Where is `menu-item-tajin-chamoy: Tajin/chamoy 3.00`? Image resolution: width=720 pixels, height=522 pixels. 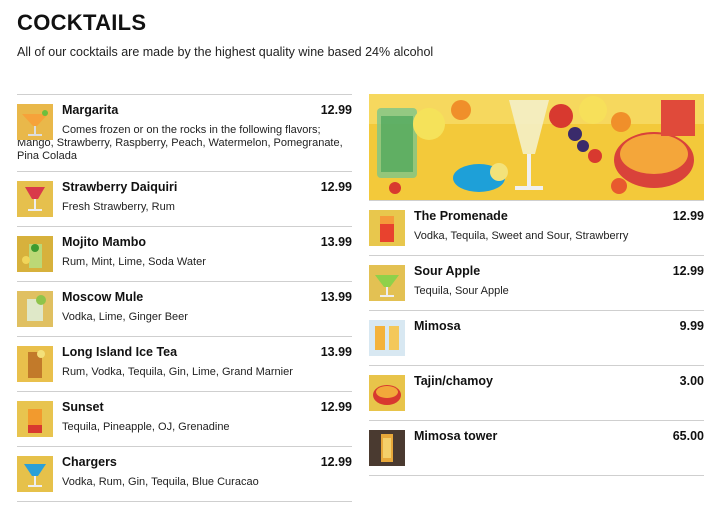
menu-item-tajin-chamoy: Tajin/chamoy 3.00 is located at coordinates (536, 392).